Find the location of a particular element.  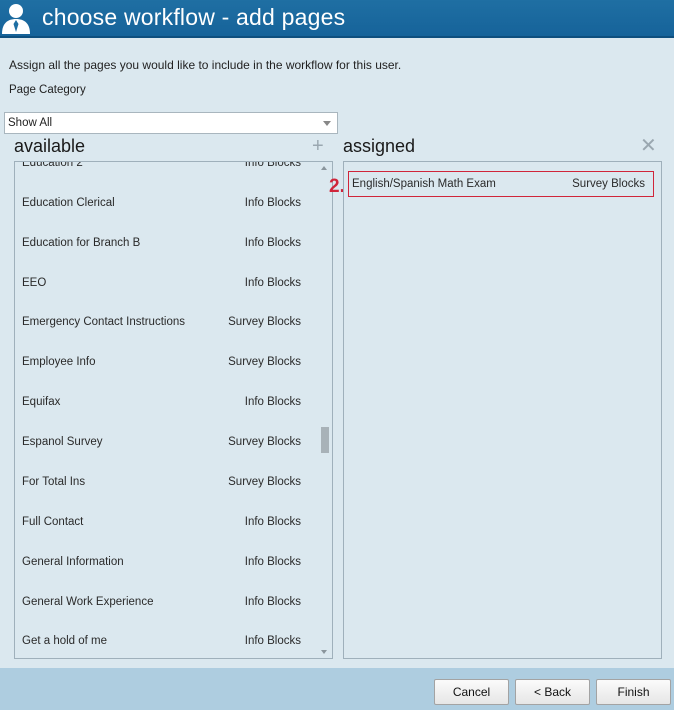

page-category-value: Show All is located at coordinates (30, 123).